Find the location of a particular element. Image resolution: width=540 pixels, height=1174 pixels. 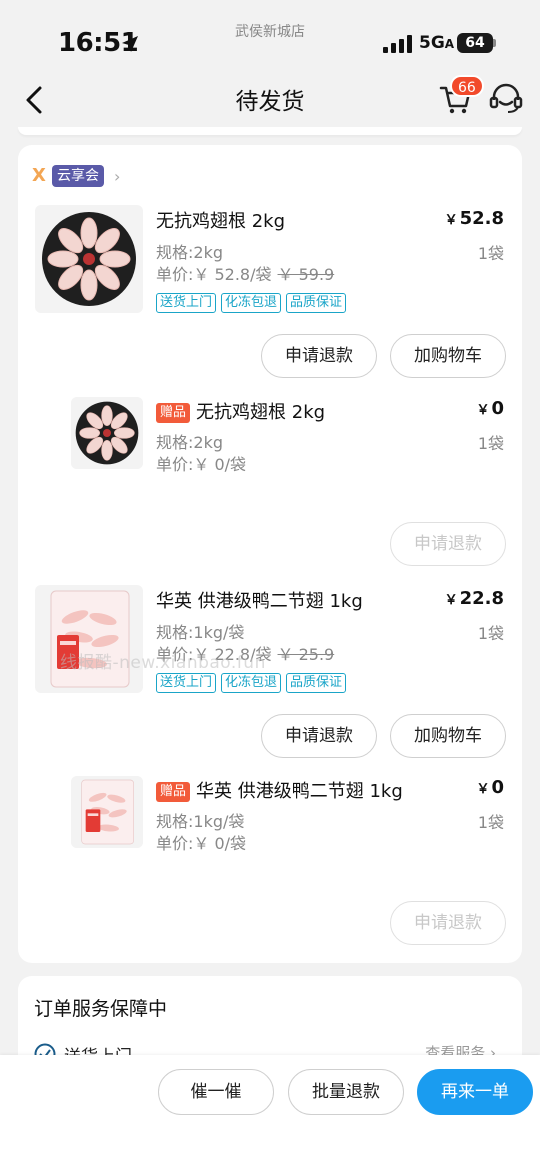

nav-bar: 待发货 66 is located at coordinates (270, 100).